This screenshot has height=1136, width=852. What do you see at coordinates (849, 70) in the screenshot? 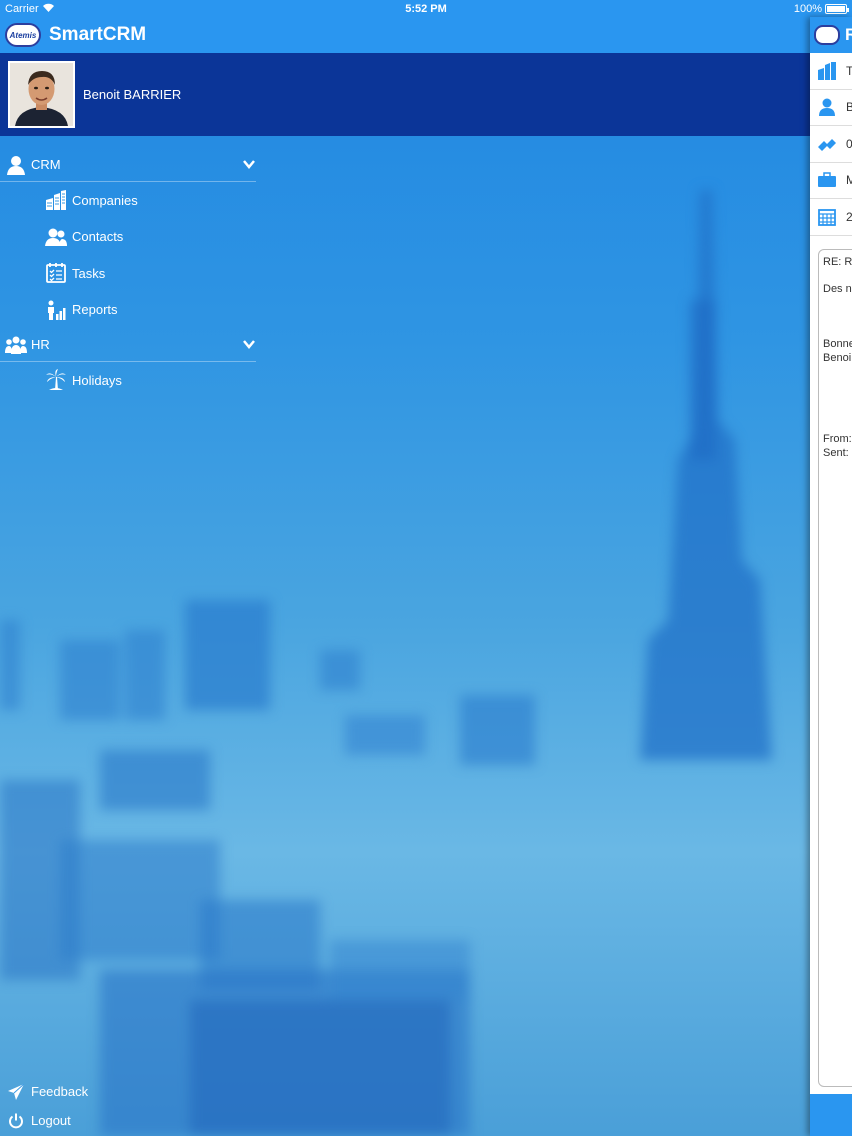
I see `detail-row-text: T` at bounding box center [849, 70].